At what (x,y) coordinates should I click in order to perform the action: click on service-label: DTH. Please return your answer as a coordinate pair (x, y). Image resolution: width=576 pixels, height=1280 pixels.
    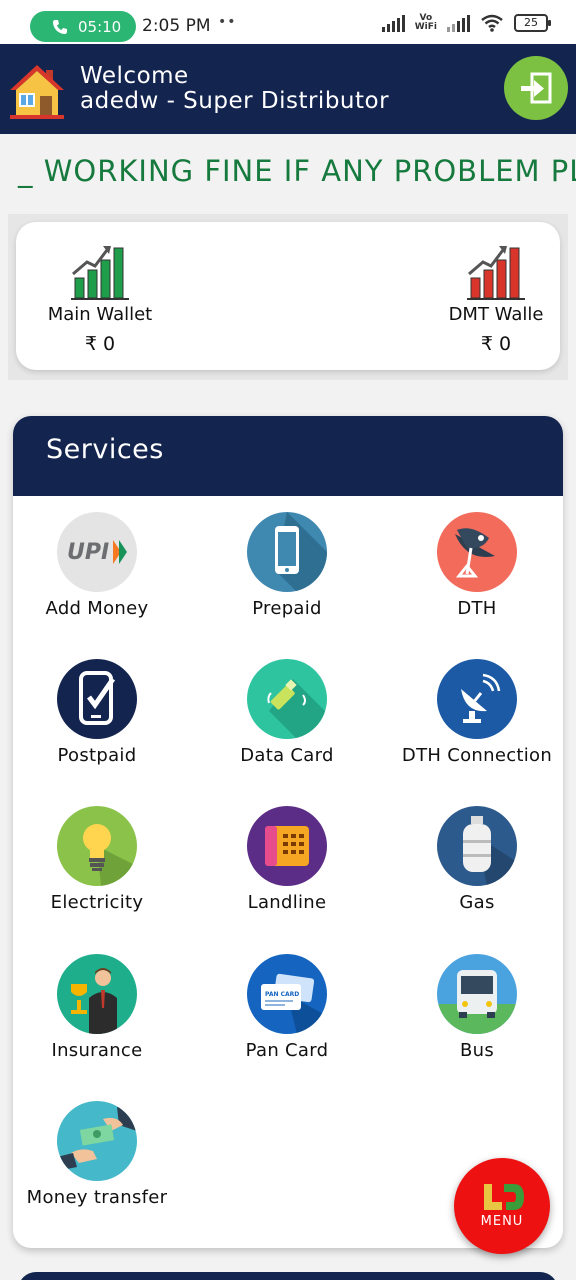
    Looking at the image, I should click on (477, 608).